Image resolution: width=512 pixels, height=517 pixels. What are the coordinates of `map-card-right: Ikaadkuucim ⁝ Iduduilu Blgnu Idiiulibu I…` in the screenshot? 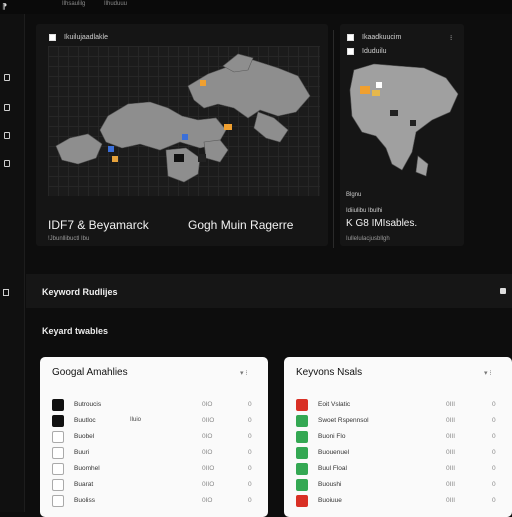 It's located at (402, 135).